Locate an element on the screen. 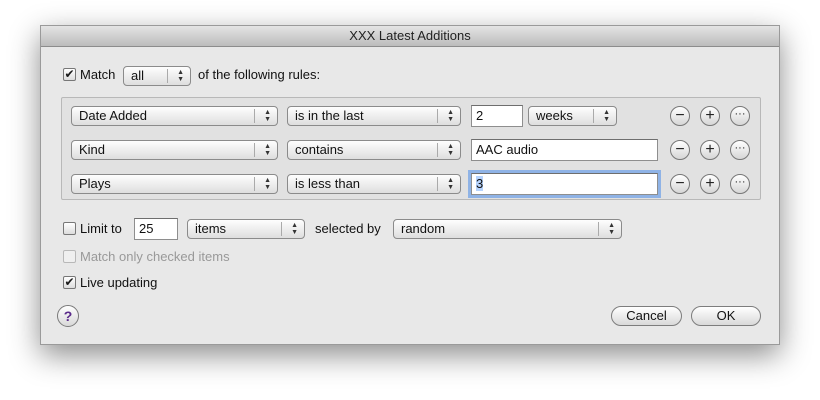 The image size is (820, 400). limit-label: Limit to is located at coordinates (101, 228).